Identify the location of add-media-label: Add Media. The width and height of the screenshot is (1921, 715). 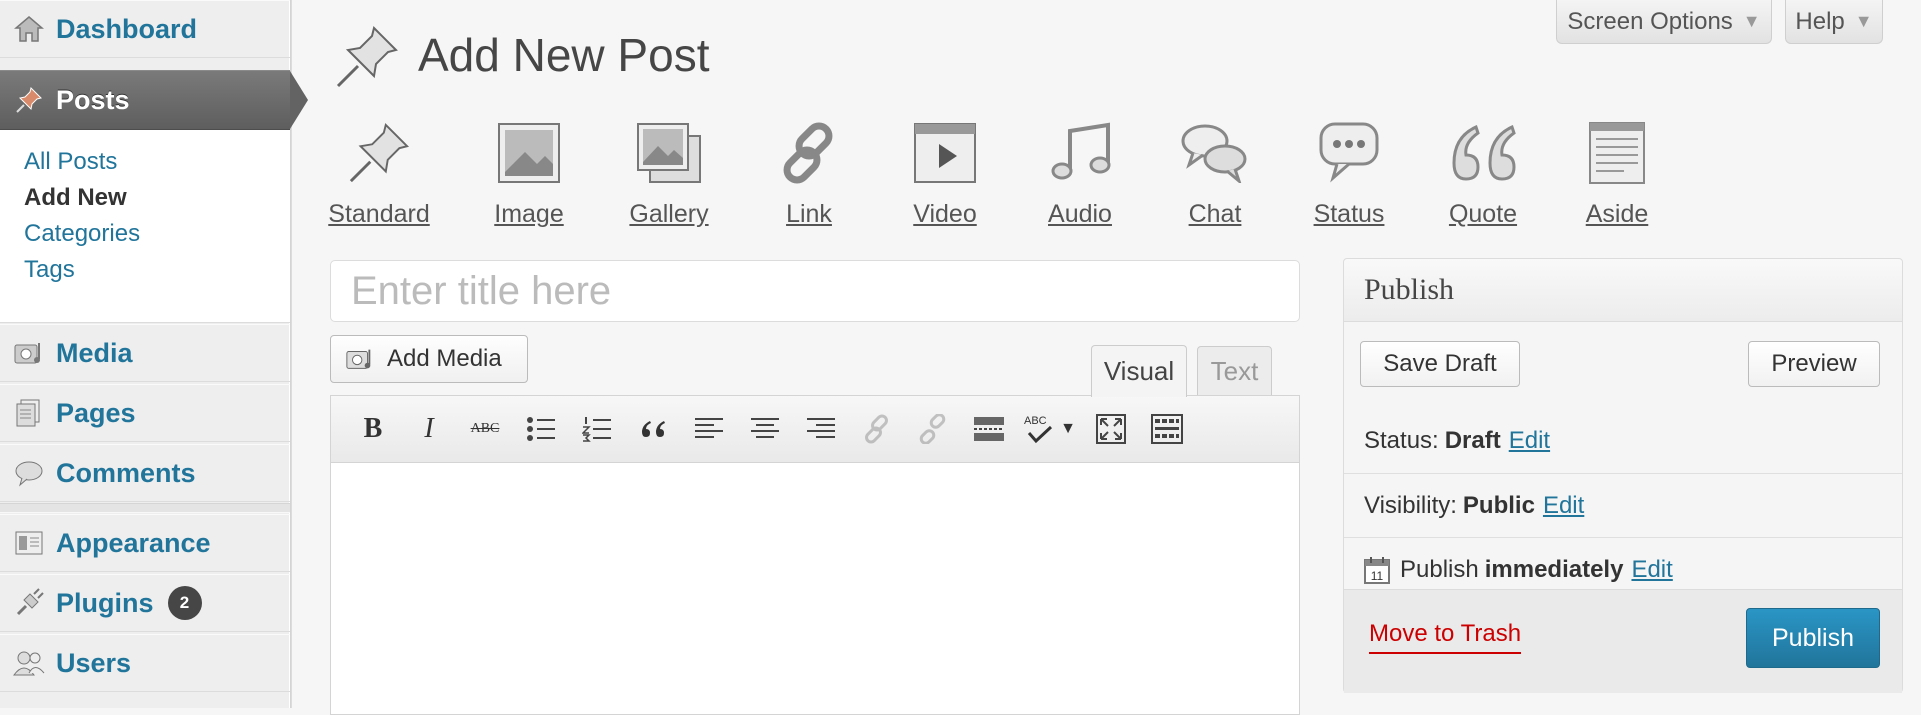
(444, 358).